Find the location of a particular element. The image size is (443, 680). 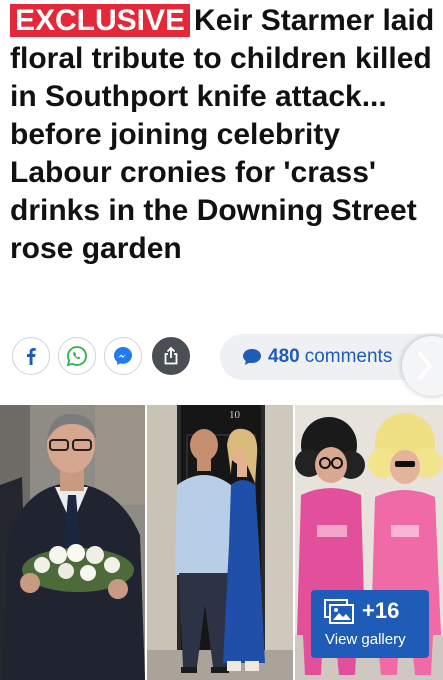

view-gallery-button: +16 View gallery is located at coordinates (370, 624).